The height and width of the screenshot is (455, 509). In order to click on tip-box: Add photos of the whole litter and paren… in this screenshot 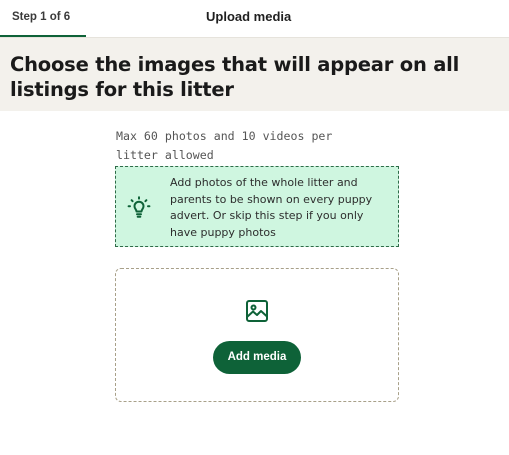, I will do `click(257, 206)`.